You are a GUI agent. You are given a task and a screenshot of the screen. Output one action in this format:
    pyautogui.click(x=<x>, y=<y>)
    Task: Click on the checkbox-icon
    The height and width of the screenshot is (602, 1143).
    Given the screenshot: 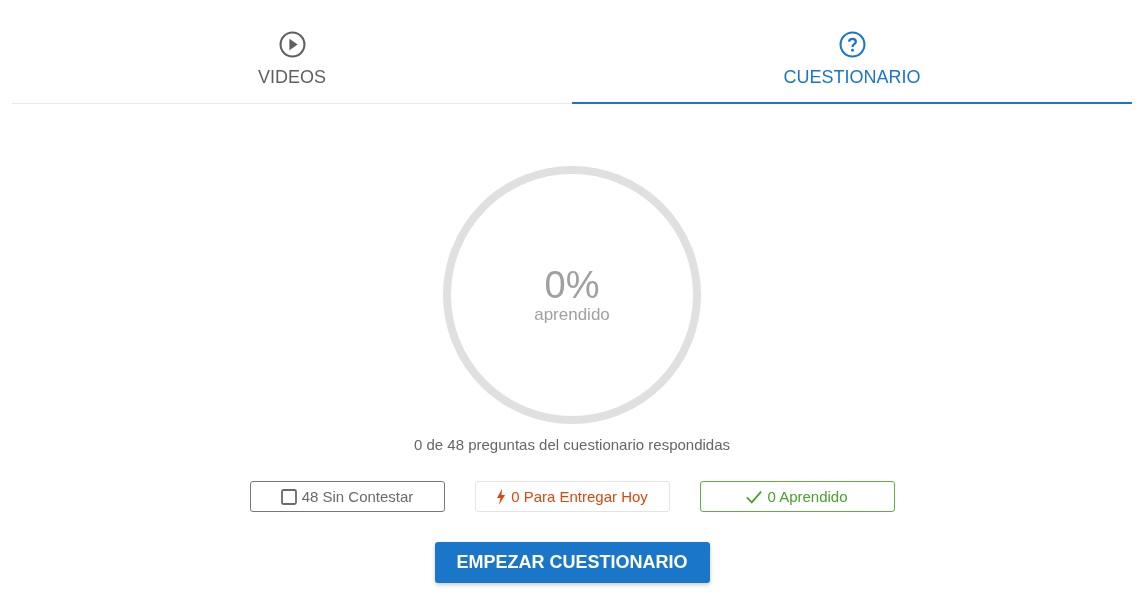 What is the action you would take?
    pyautogui.click(x=288, y=496)
    